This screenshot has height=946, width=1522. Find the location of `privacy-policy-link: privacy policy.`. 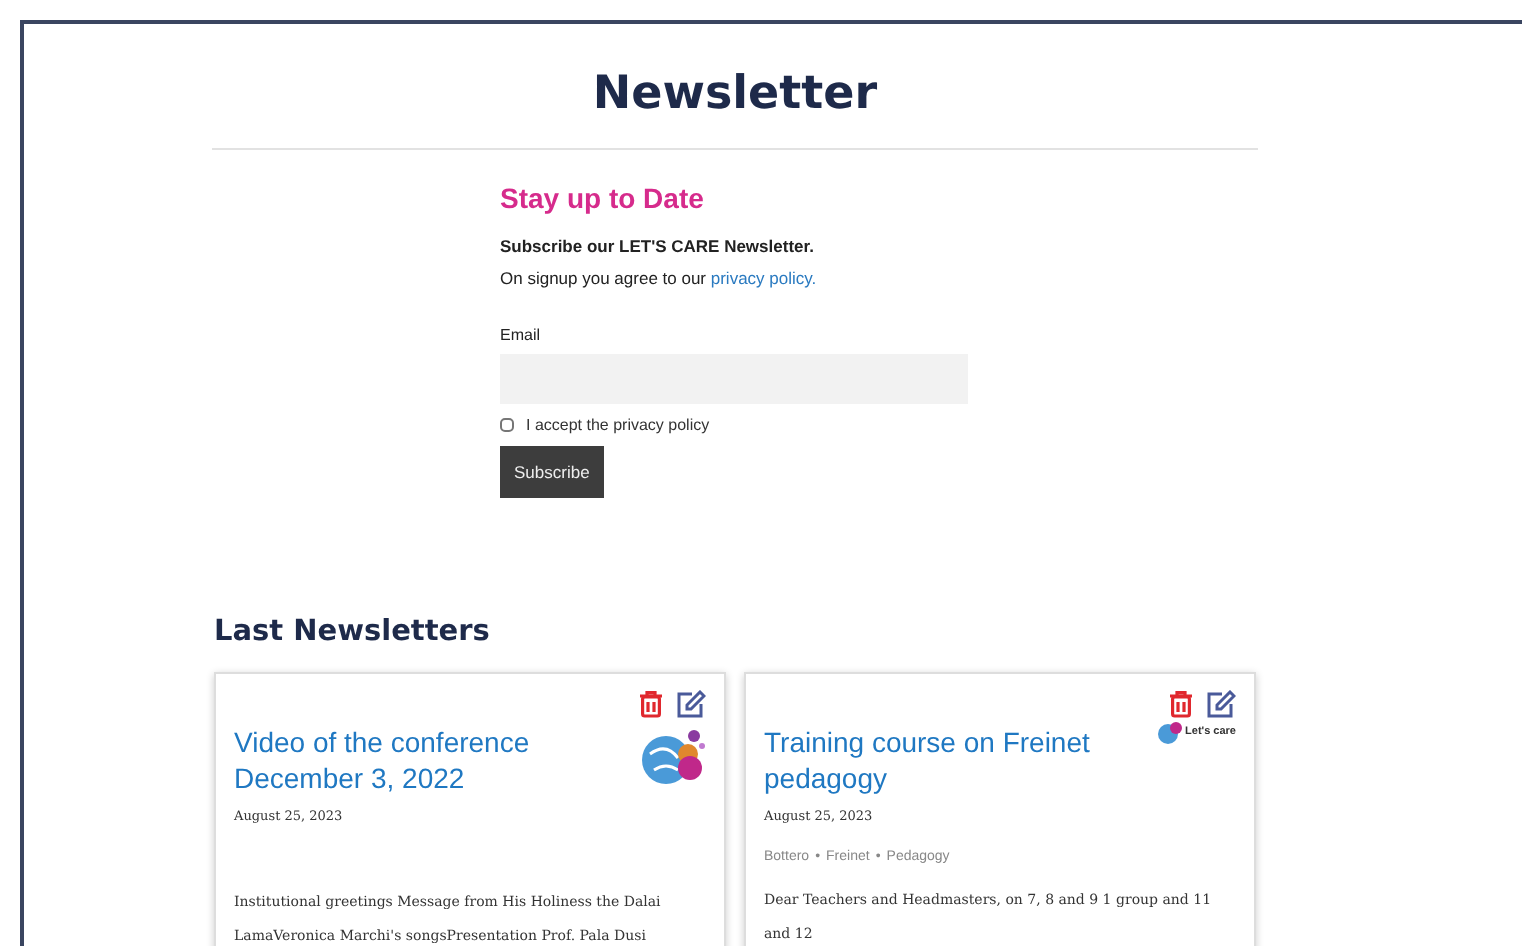

privacy-policy-link: privacy policy. is located at coordinates (763, 278).